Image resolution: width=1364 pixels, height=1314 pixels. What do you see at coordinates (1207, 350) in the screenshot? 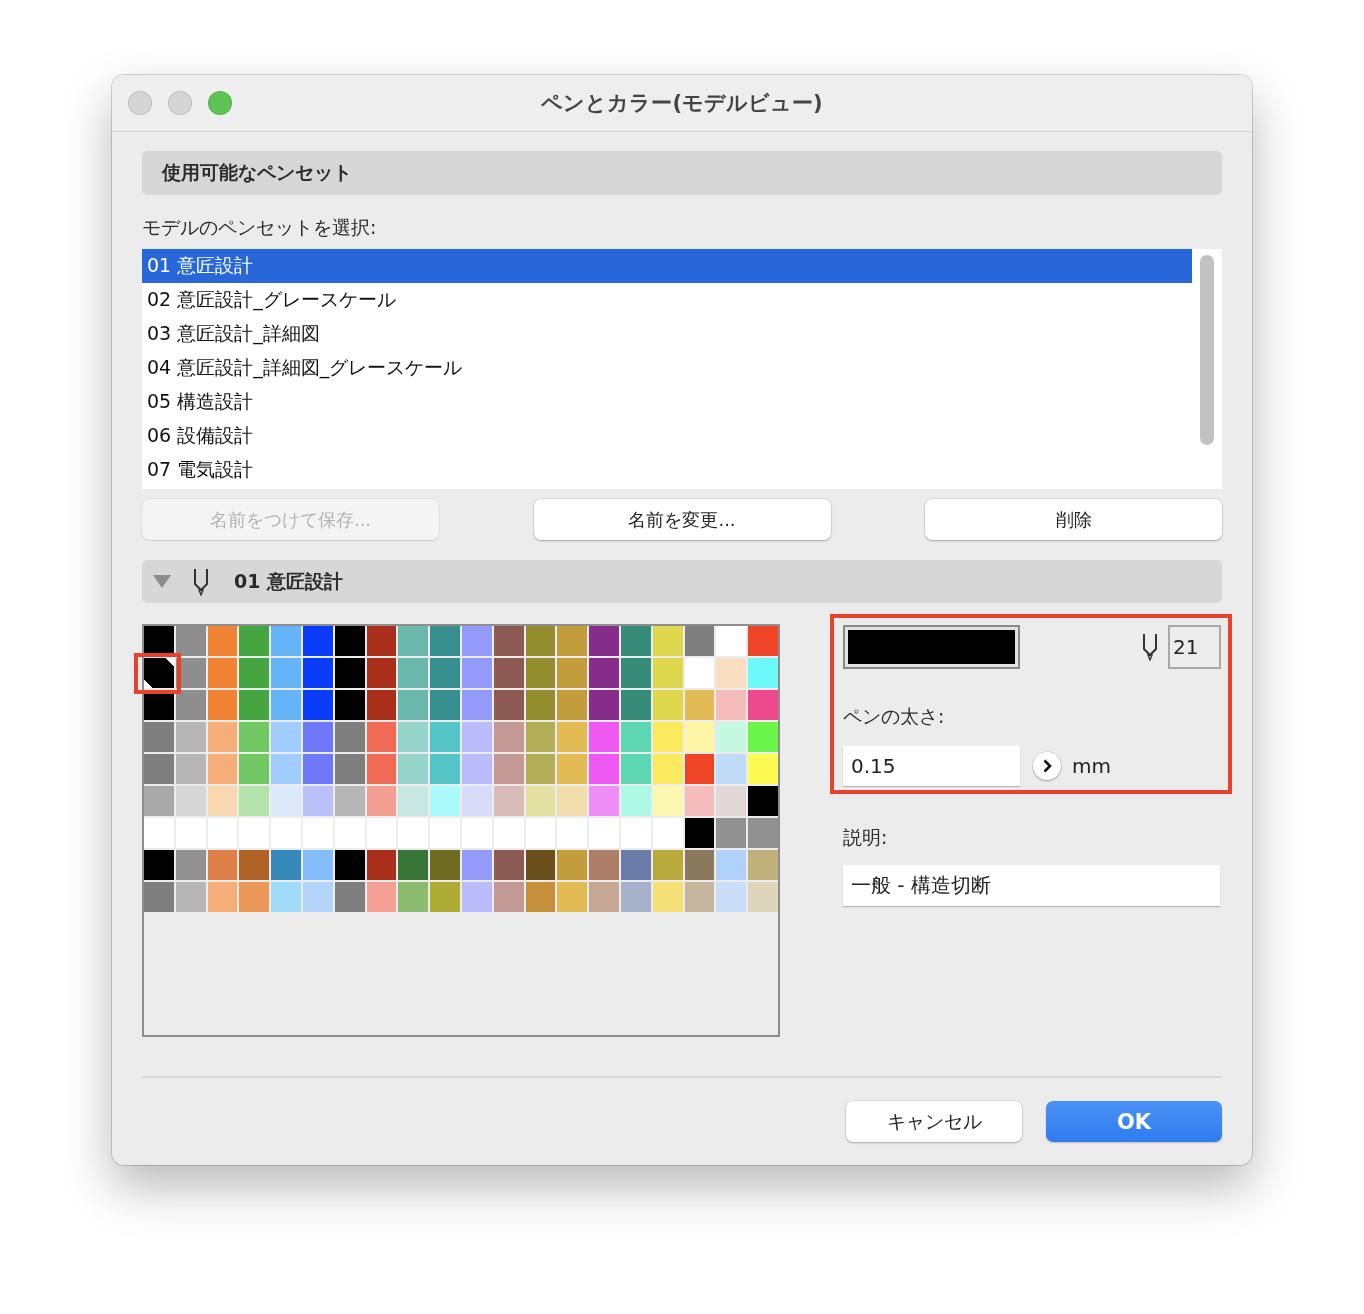
I see `scrollbar-thumb` at bounding box center [1207, 350].